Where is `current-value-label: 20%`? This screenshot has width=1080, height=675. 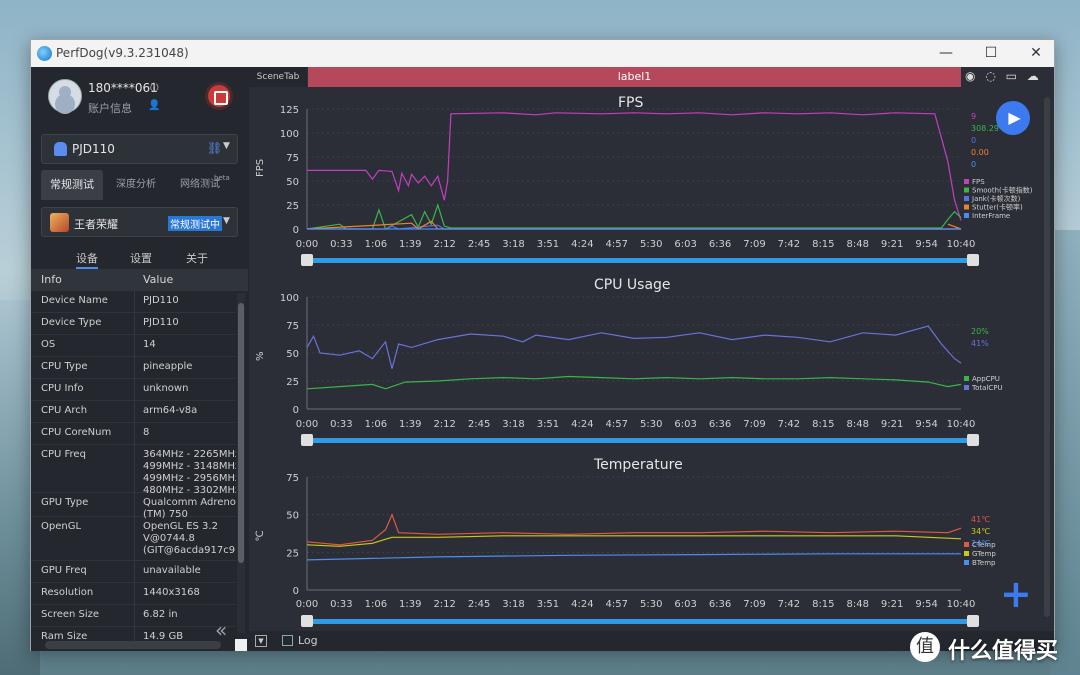 current-value-label: 20% is located at coordinates (980, 331).